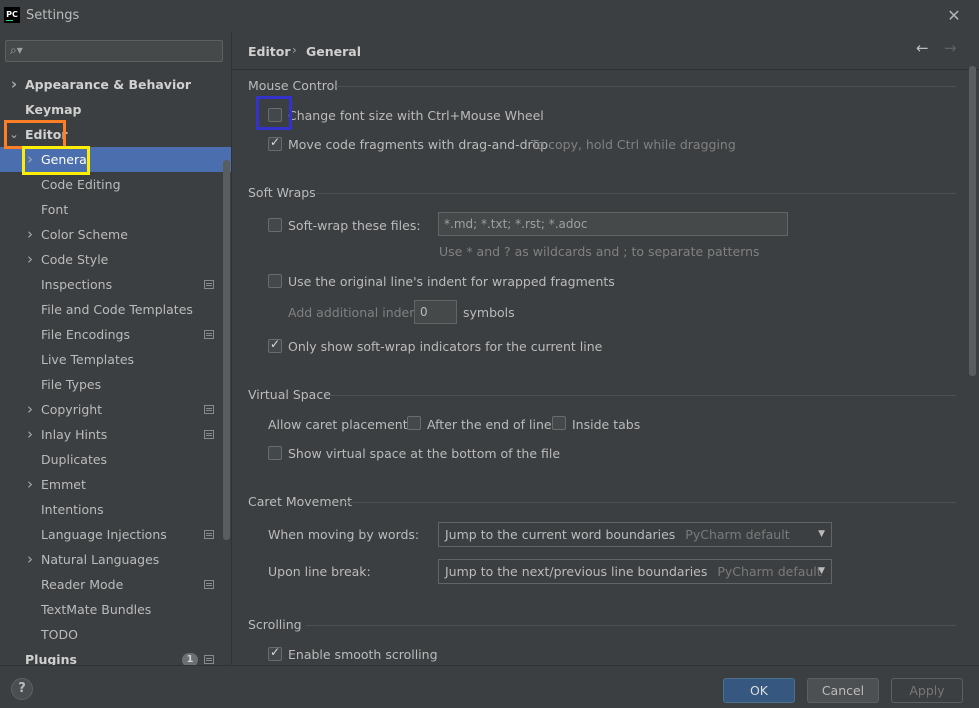 This screenshot has width=979, height=708. I want to click on inside-tabs-checkbox, so click(559, 423).